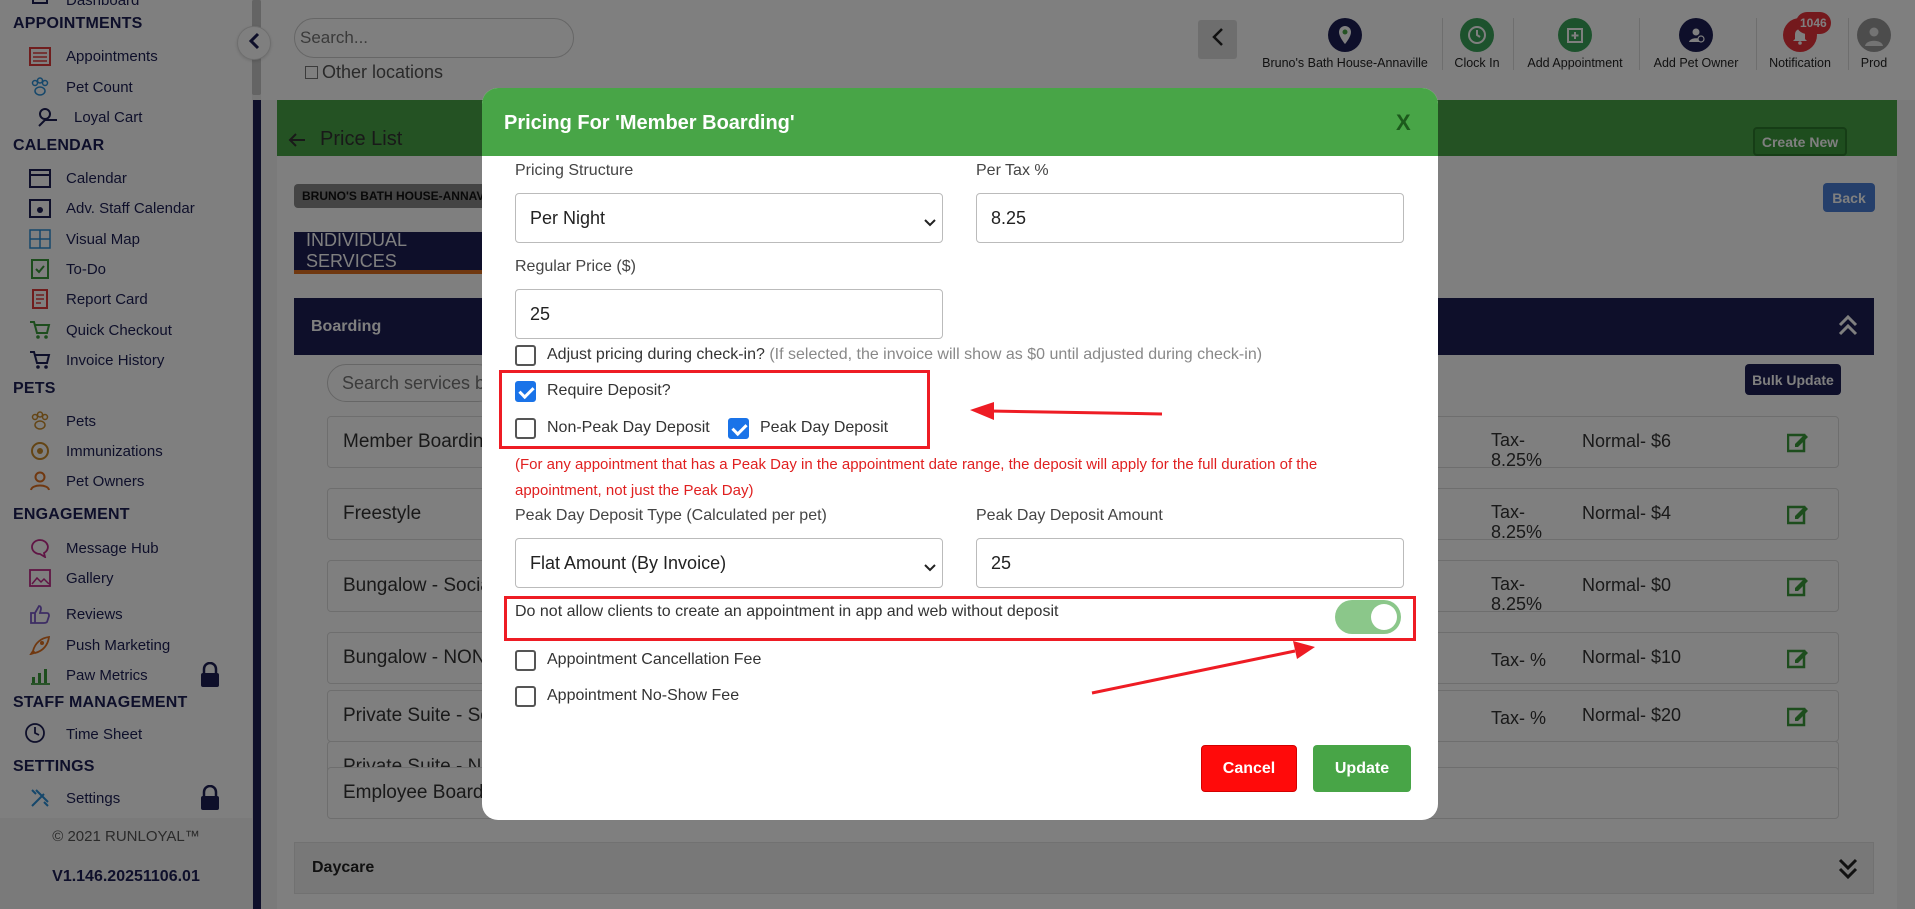 The image size is (1915, 909). I want to click on noshow-fee-checkbox, so click(525, 696).